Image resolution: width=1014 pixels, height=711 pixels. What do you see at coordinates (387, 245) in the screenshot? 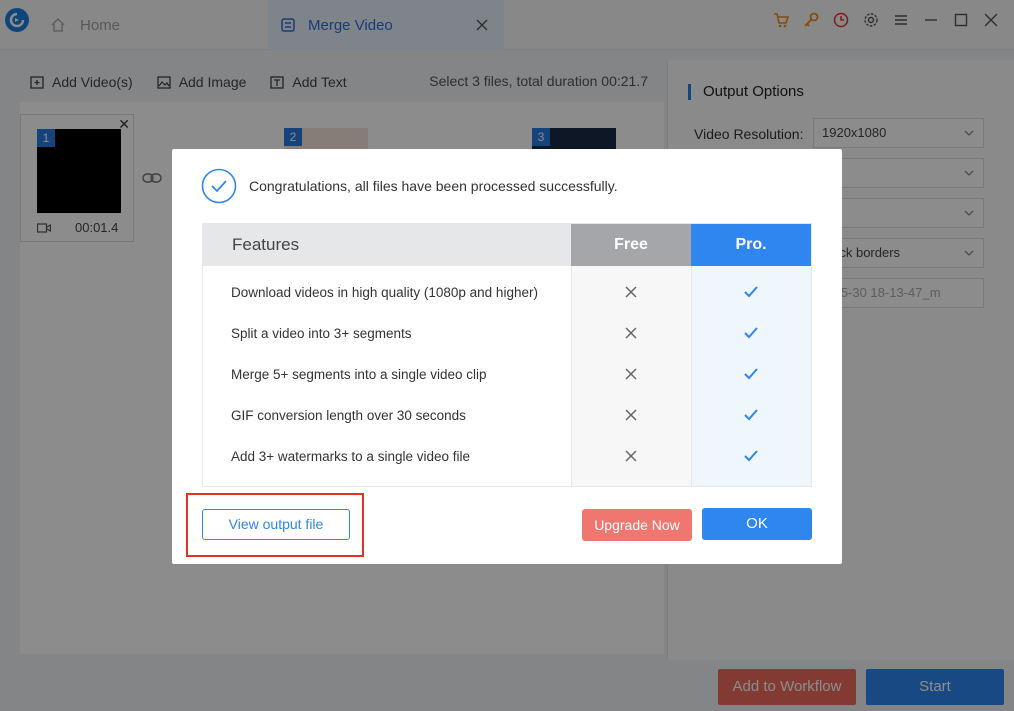
I see `header-features: Features` at bounding box center [387, 245].